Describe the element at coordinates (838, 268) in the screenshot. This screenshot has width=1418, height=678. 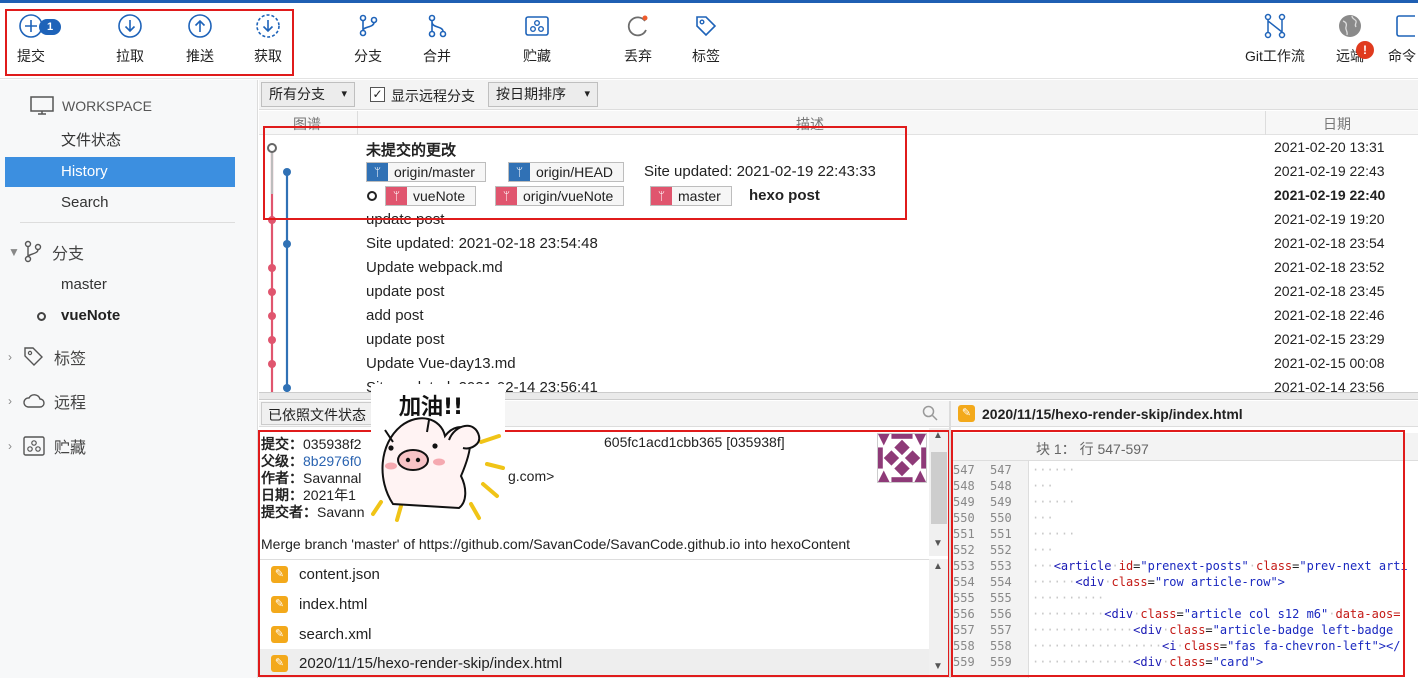
I see `commit-row: Update webpack.md 2021-02-18 23:52` at that location.